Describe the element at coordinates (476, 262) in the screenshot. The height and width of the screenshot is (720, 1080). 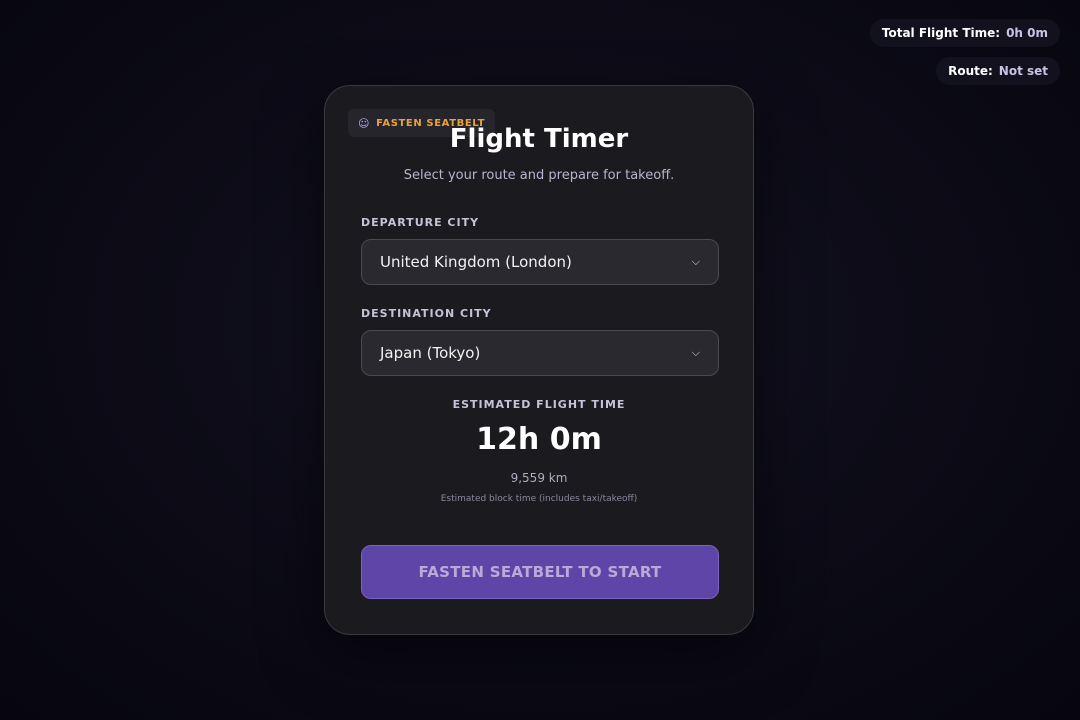
I see `departure-city-value: United Kingdom (London)` at that location.